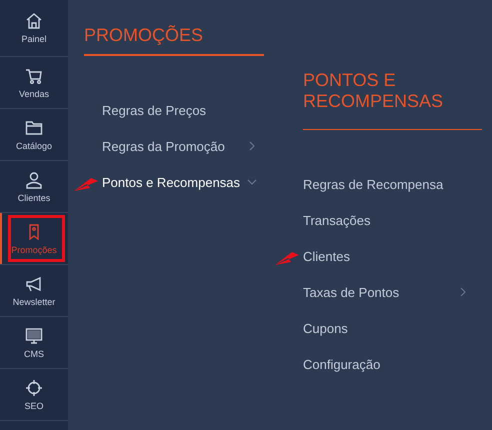  I want to click on highlight-frame, so click(36, 238).